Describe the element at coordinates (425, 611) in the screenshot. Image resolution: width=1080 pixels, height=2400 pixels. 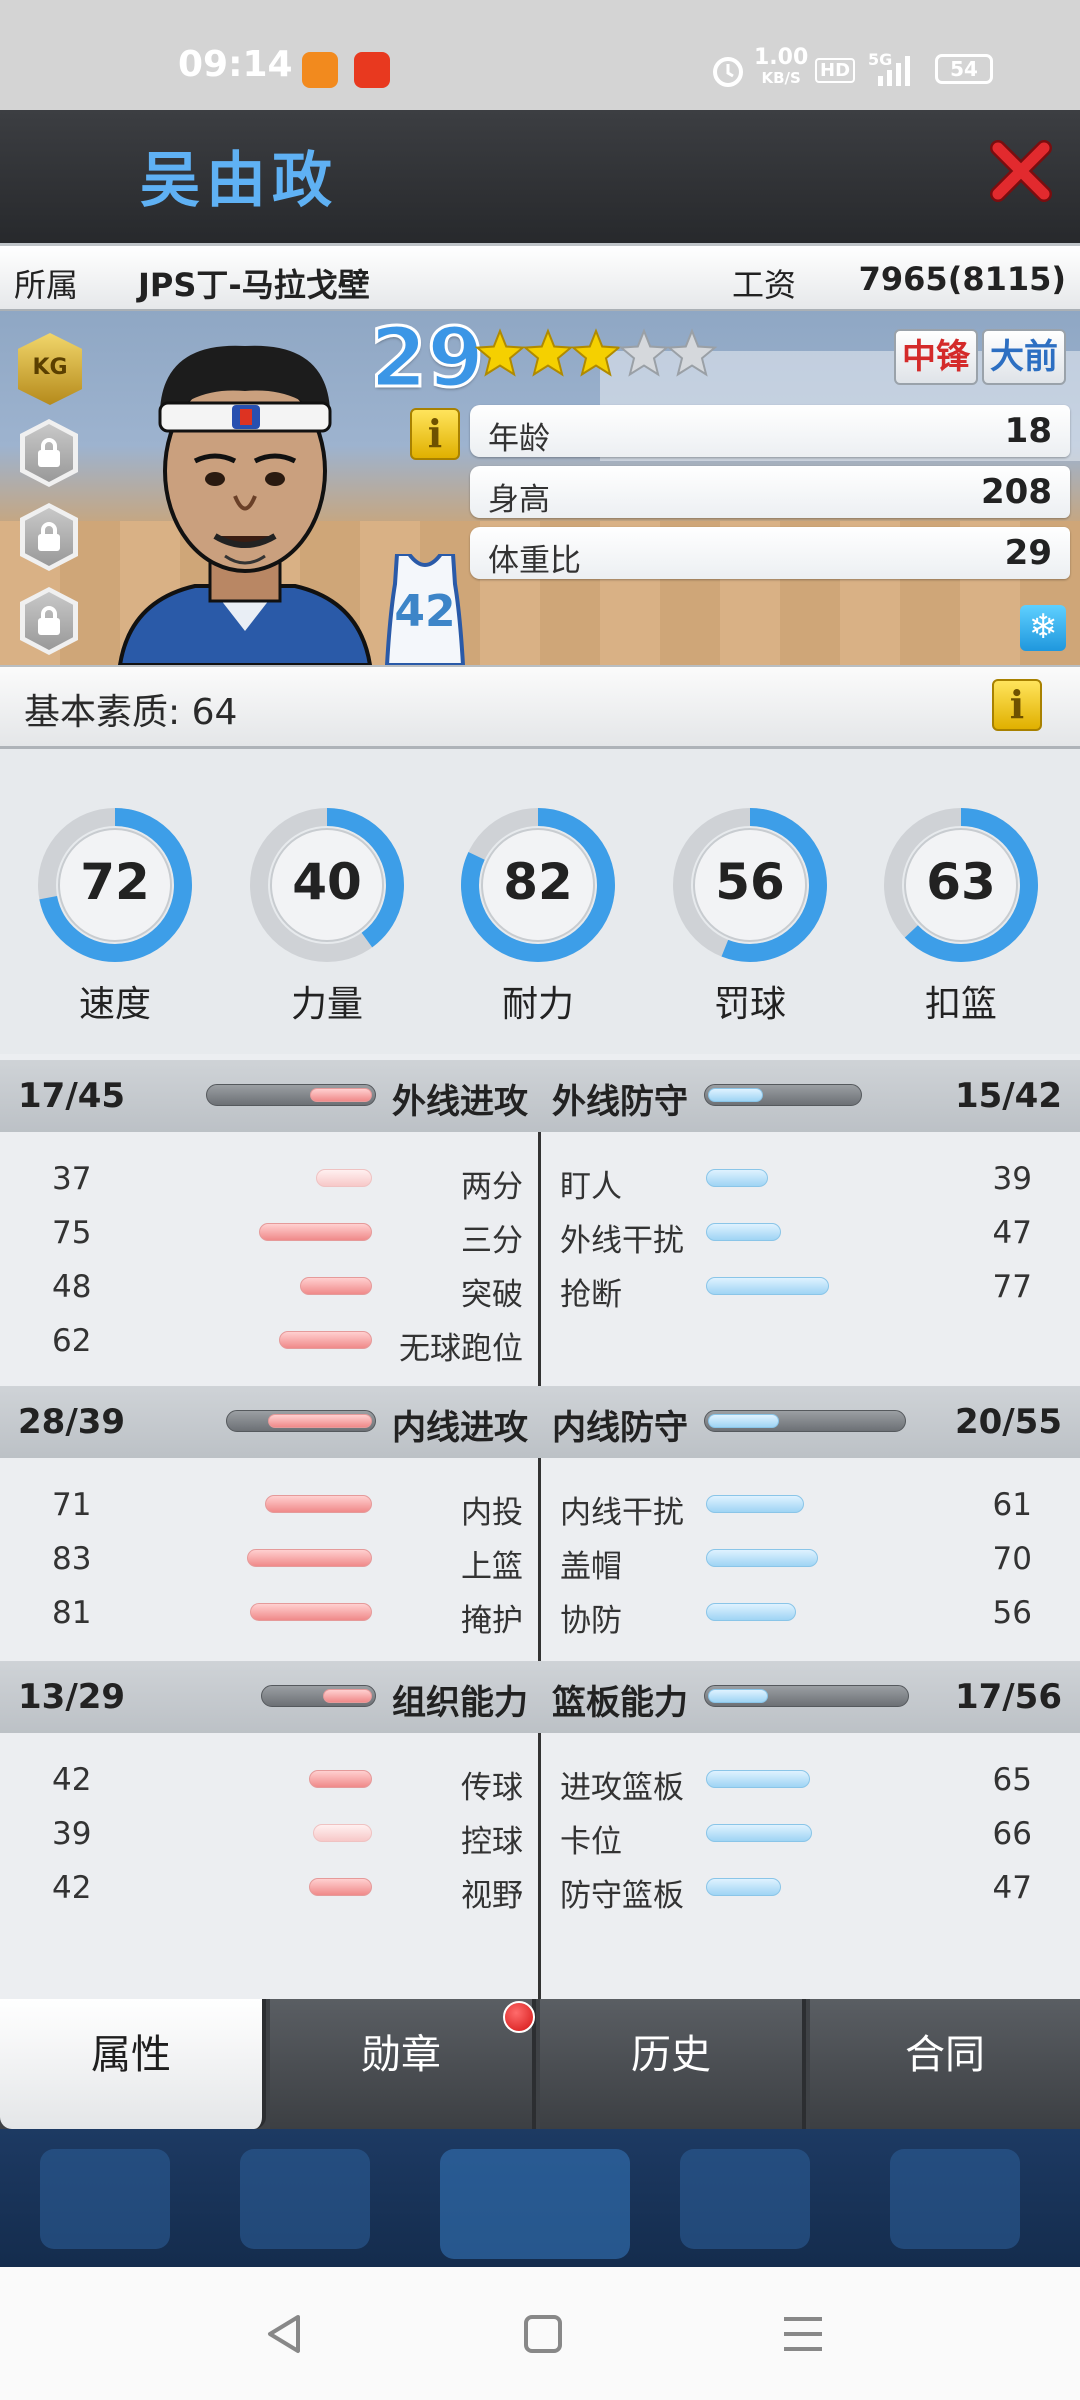
I see `jersey-number: 42` at that location.